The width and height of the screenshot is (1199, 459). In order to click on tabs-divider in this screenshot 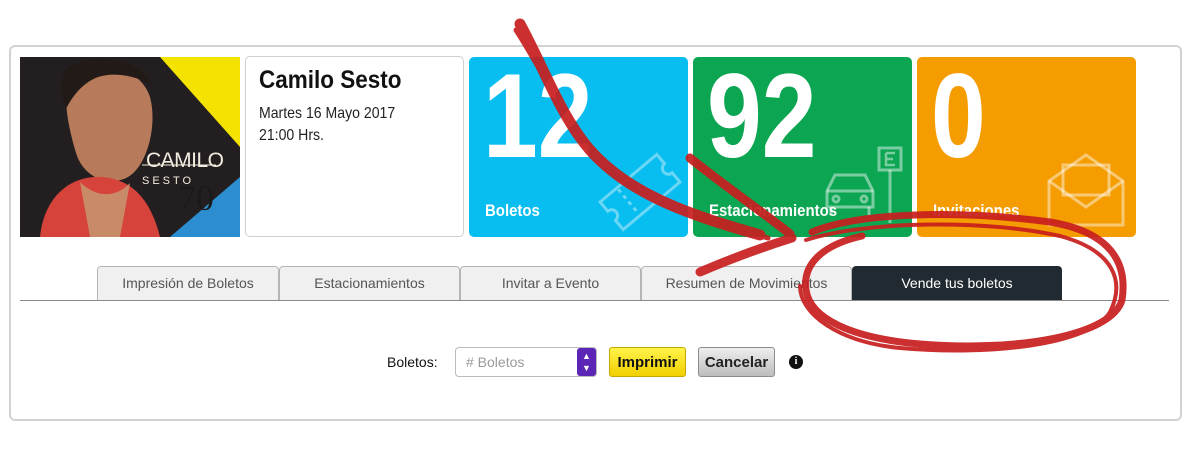, I will do `click(594, 300)`.